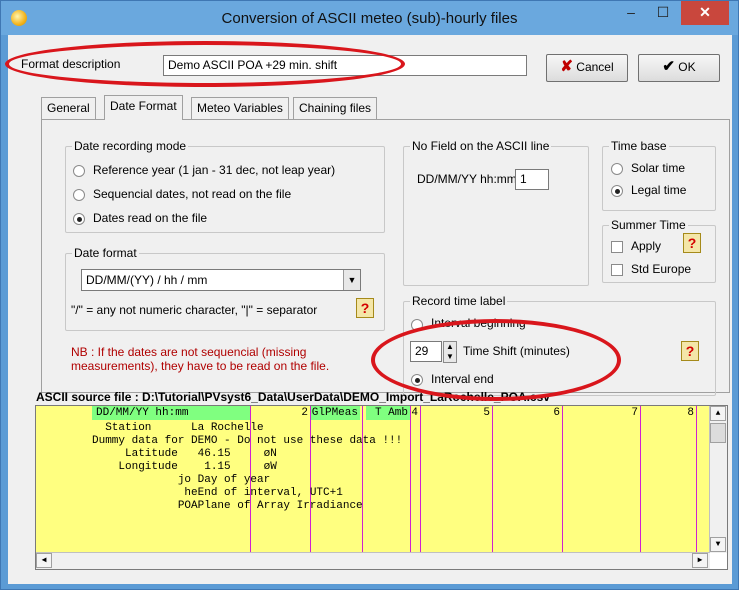 This screenshot has width=739, height=590. What do you see at coordinates (462, 379) in the screenshot?
I see `option-interval-end: Interval end` at bounding box center [462, 379].